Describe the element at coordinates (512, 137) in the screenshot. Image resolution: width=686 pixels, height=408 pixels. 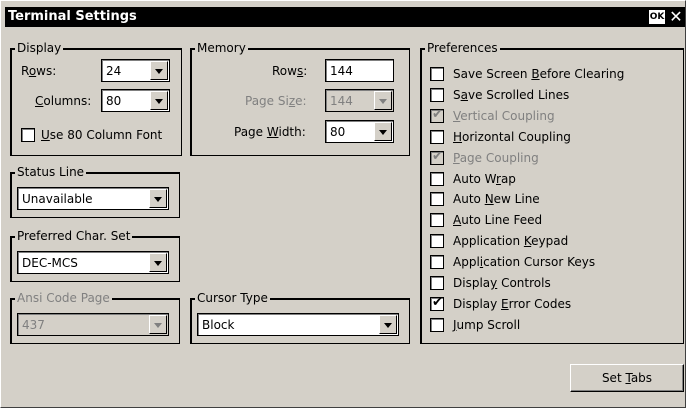
I see `pref-label: Horizontal Coupling` at that location.